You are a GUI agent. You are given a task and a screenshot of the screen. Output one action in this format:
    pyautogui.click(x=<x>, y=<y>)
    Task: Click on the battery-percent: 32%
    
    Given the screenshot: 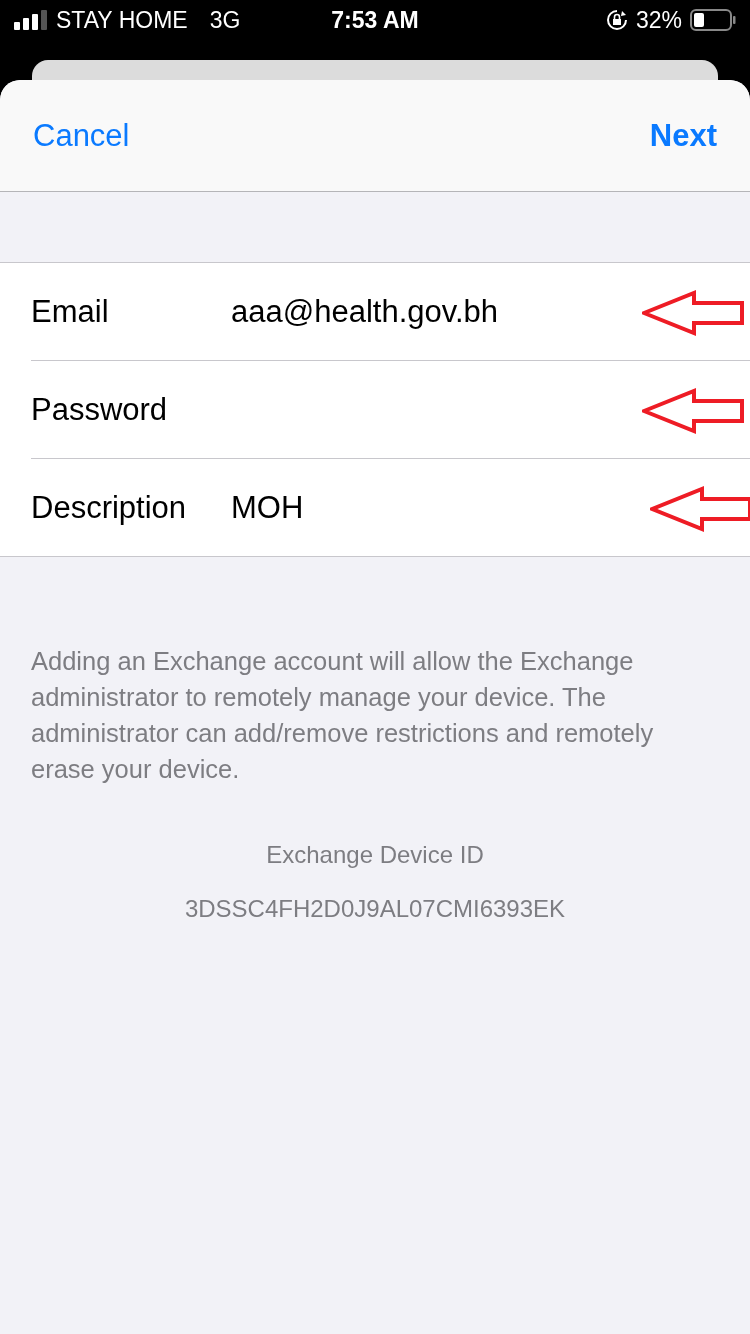 What is the action you would take?
    pyautogui.click(x=658, y=20)
    